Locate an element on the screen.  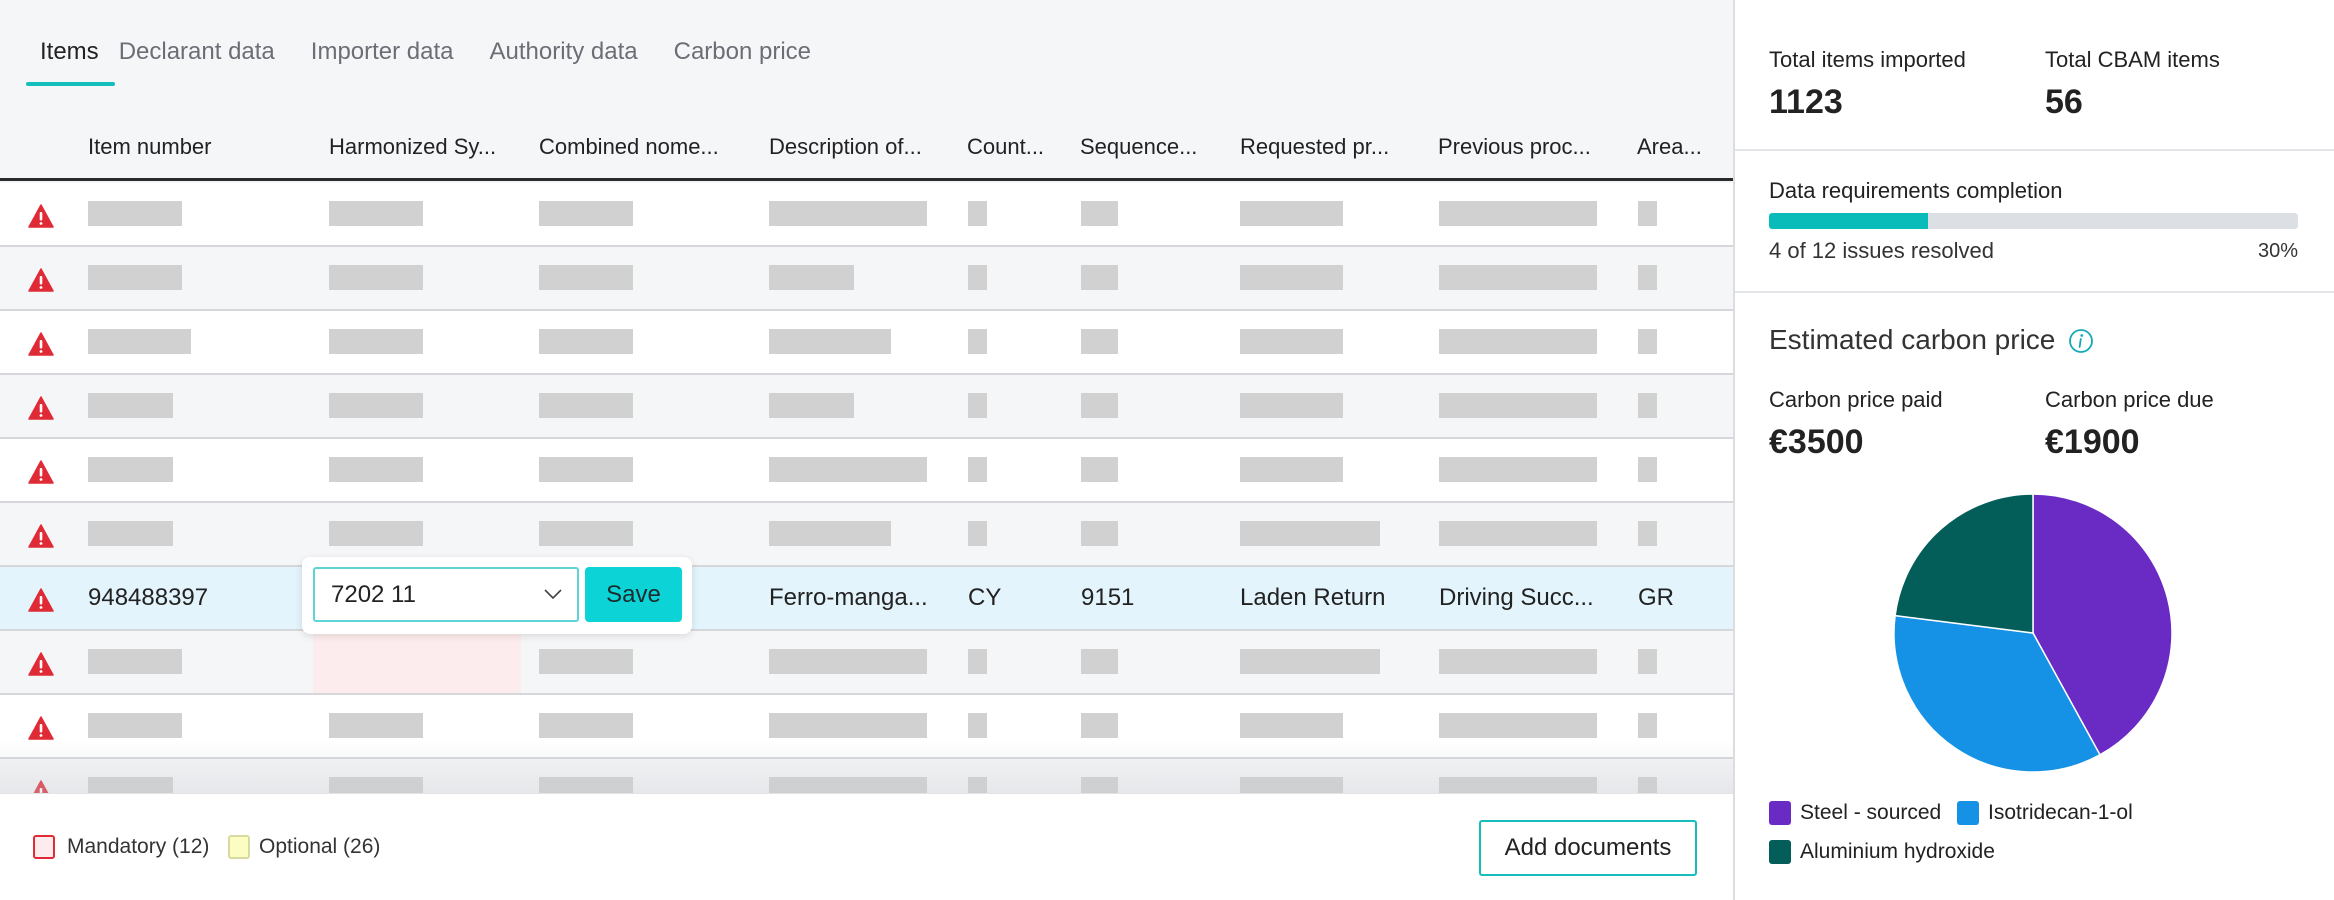
cell-area: GR is located at coordinates (1656, 598).